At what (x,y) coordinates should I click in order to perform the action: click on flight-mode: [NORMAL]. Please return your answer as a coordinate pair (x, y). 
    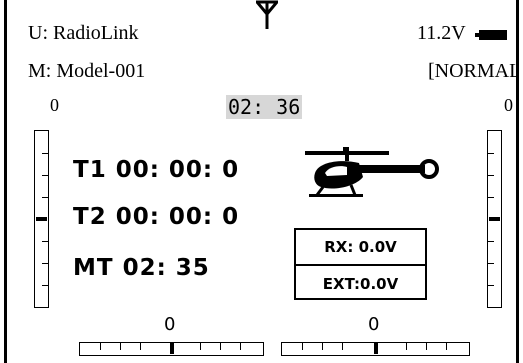
    Looking at the image, I should click on (472, 71).